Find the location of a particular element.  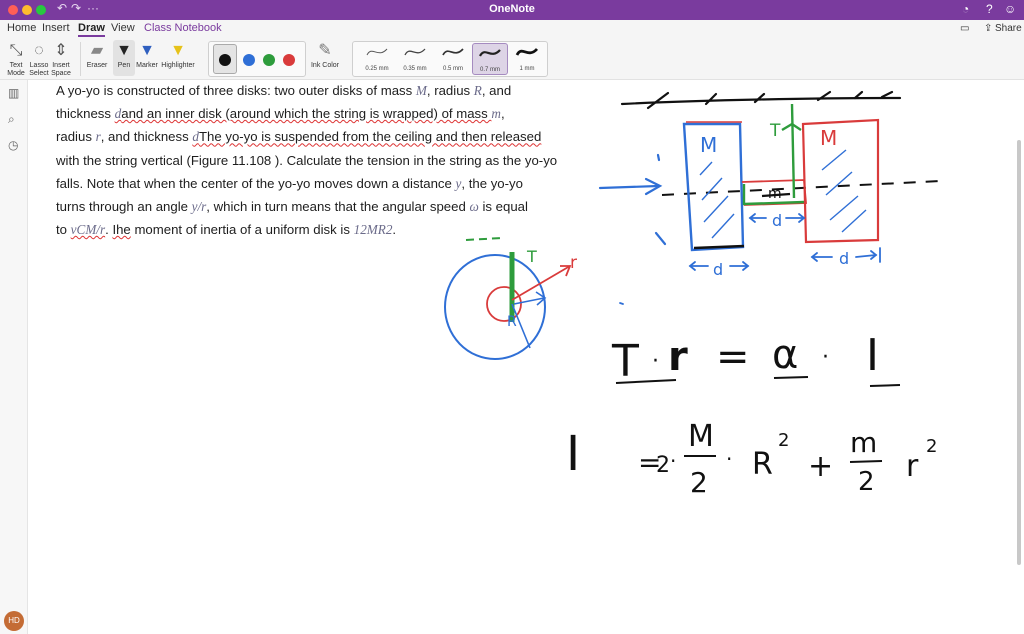

marker-button: ▼ Marker is located at coordinates (147, 55).